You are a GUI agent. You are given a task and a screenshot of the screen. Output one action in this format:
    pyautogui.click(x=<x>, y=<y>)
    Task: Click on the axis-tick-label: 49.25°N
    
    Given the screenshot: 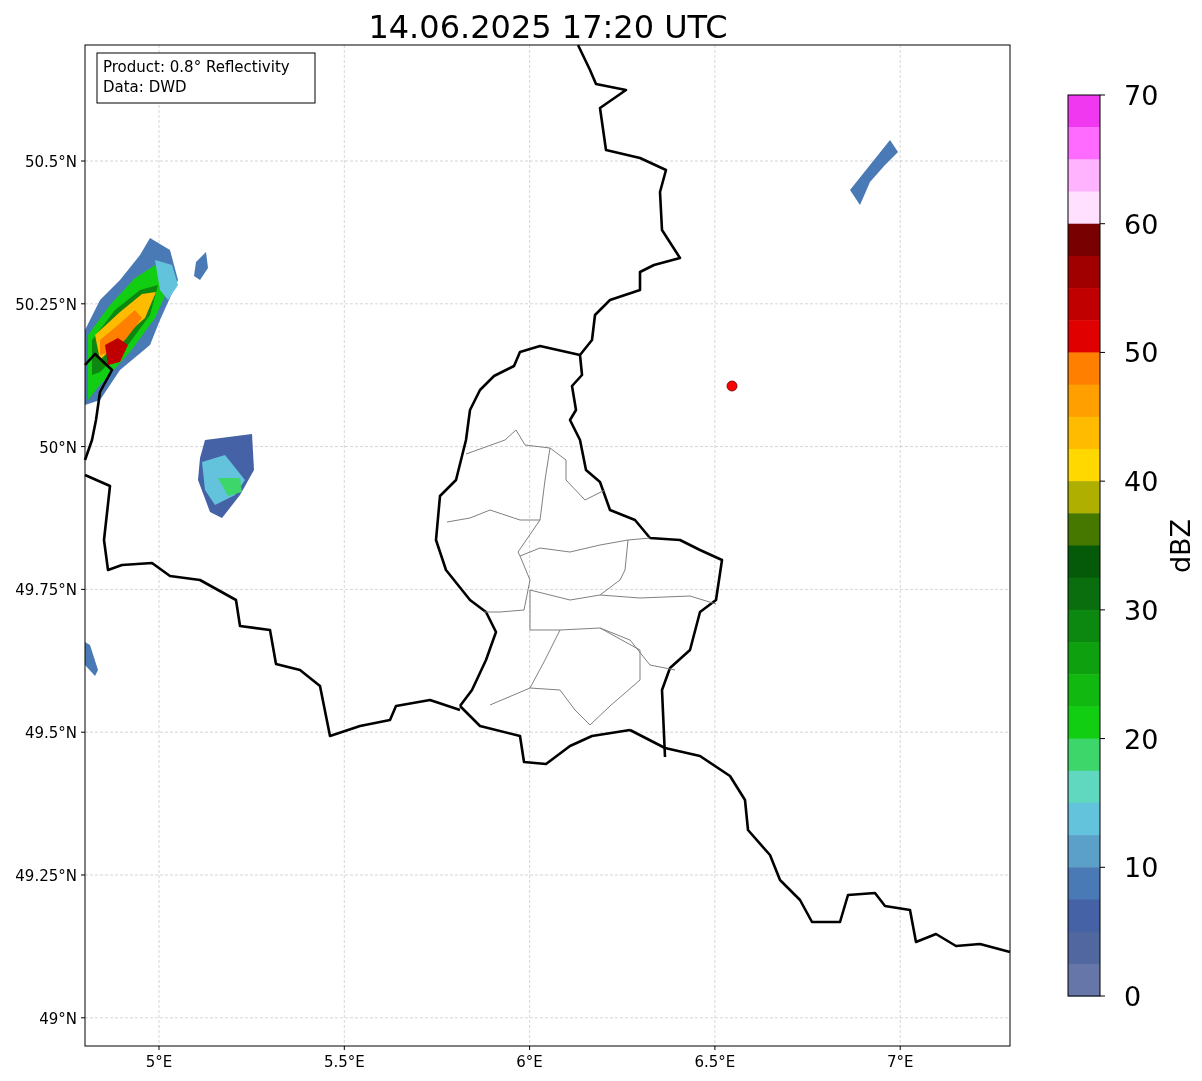 What is the action you would take?
    pyautogui.click(x=46, y=876)
    